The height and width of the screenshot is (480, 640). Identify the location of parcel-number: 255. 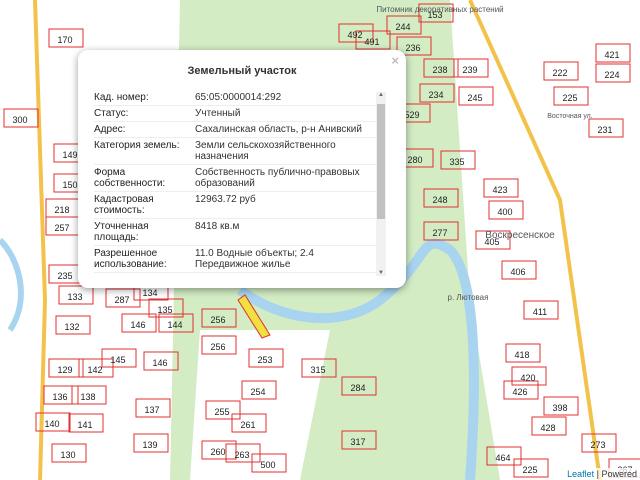
(221, 412).